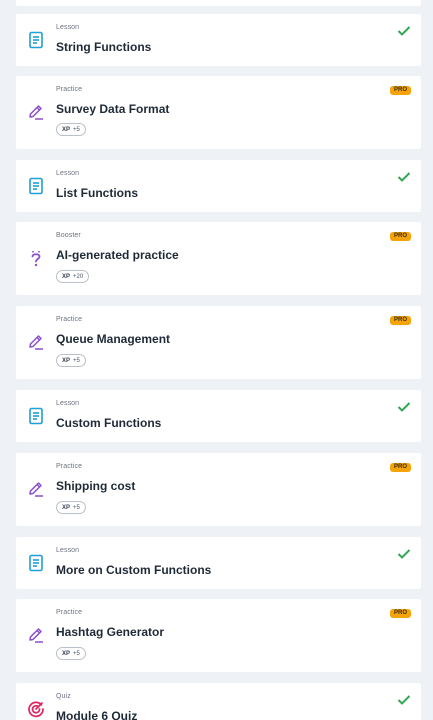  What do you see at coordinates (218, 40) in the screenshot?
I see `list-item-string-functions: Lesson String Functions` at bounding box center [218, 40].